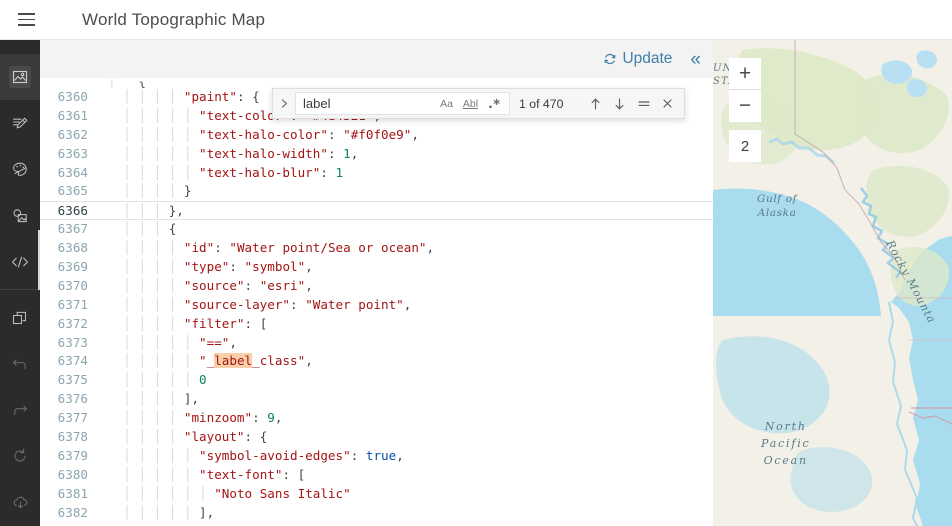 Image resolution: width=952 pixels, height=526 pixels. I want to click on app-header: World Topographic Map, so click(476, 20).